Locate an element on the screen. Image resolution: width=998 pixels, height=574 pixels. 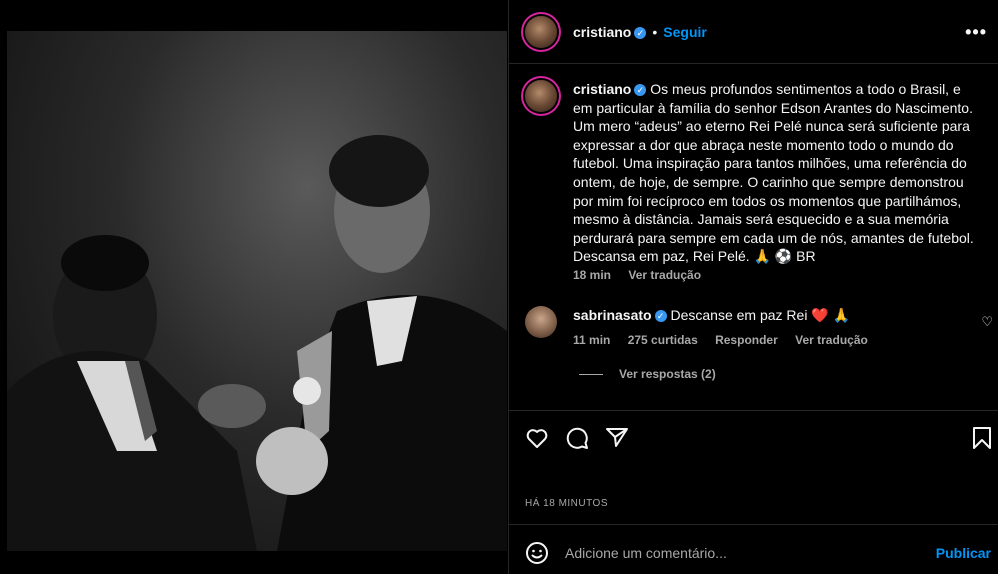
comment-text: Descanse em paz Rei ❤️ 🙏 is located at coordinates (760, 315).